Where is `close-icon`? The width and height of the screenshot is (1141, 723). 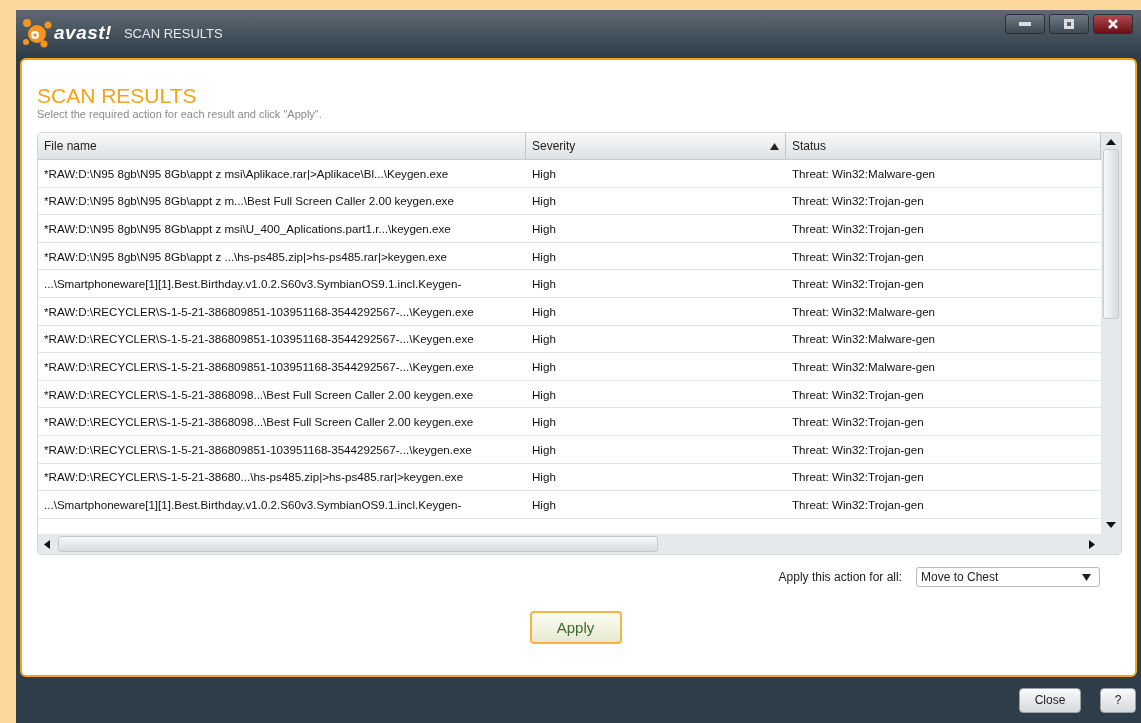 close-icon is located at coordinates (1113, 24).